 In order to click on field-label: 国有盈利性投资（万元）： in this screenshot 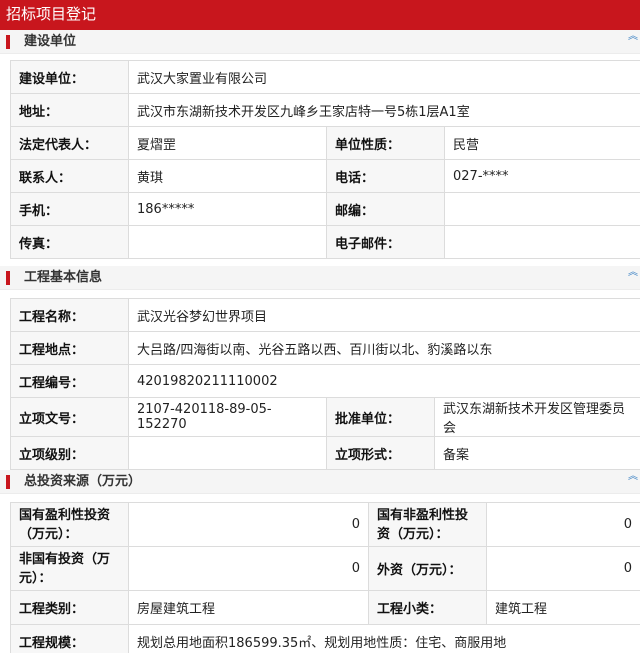, I will do `click(69, 524)`.